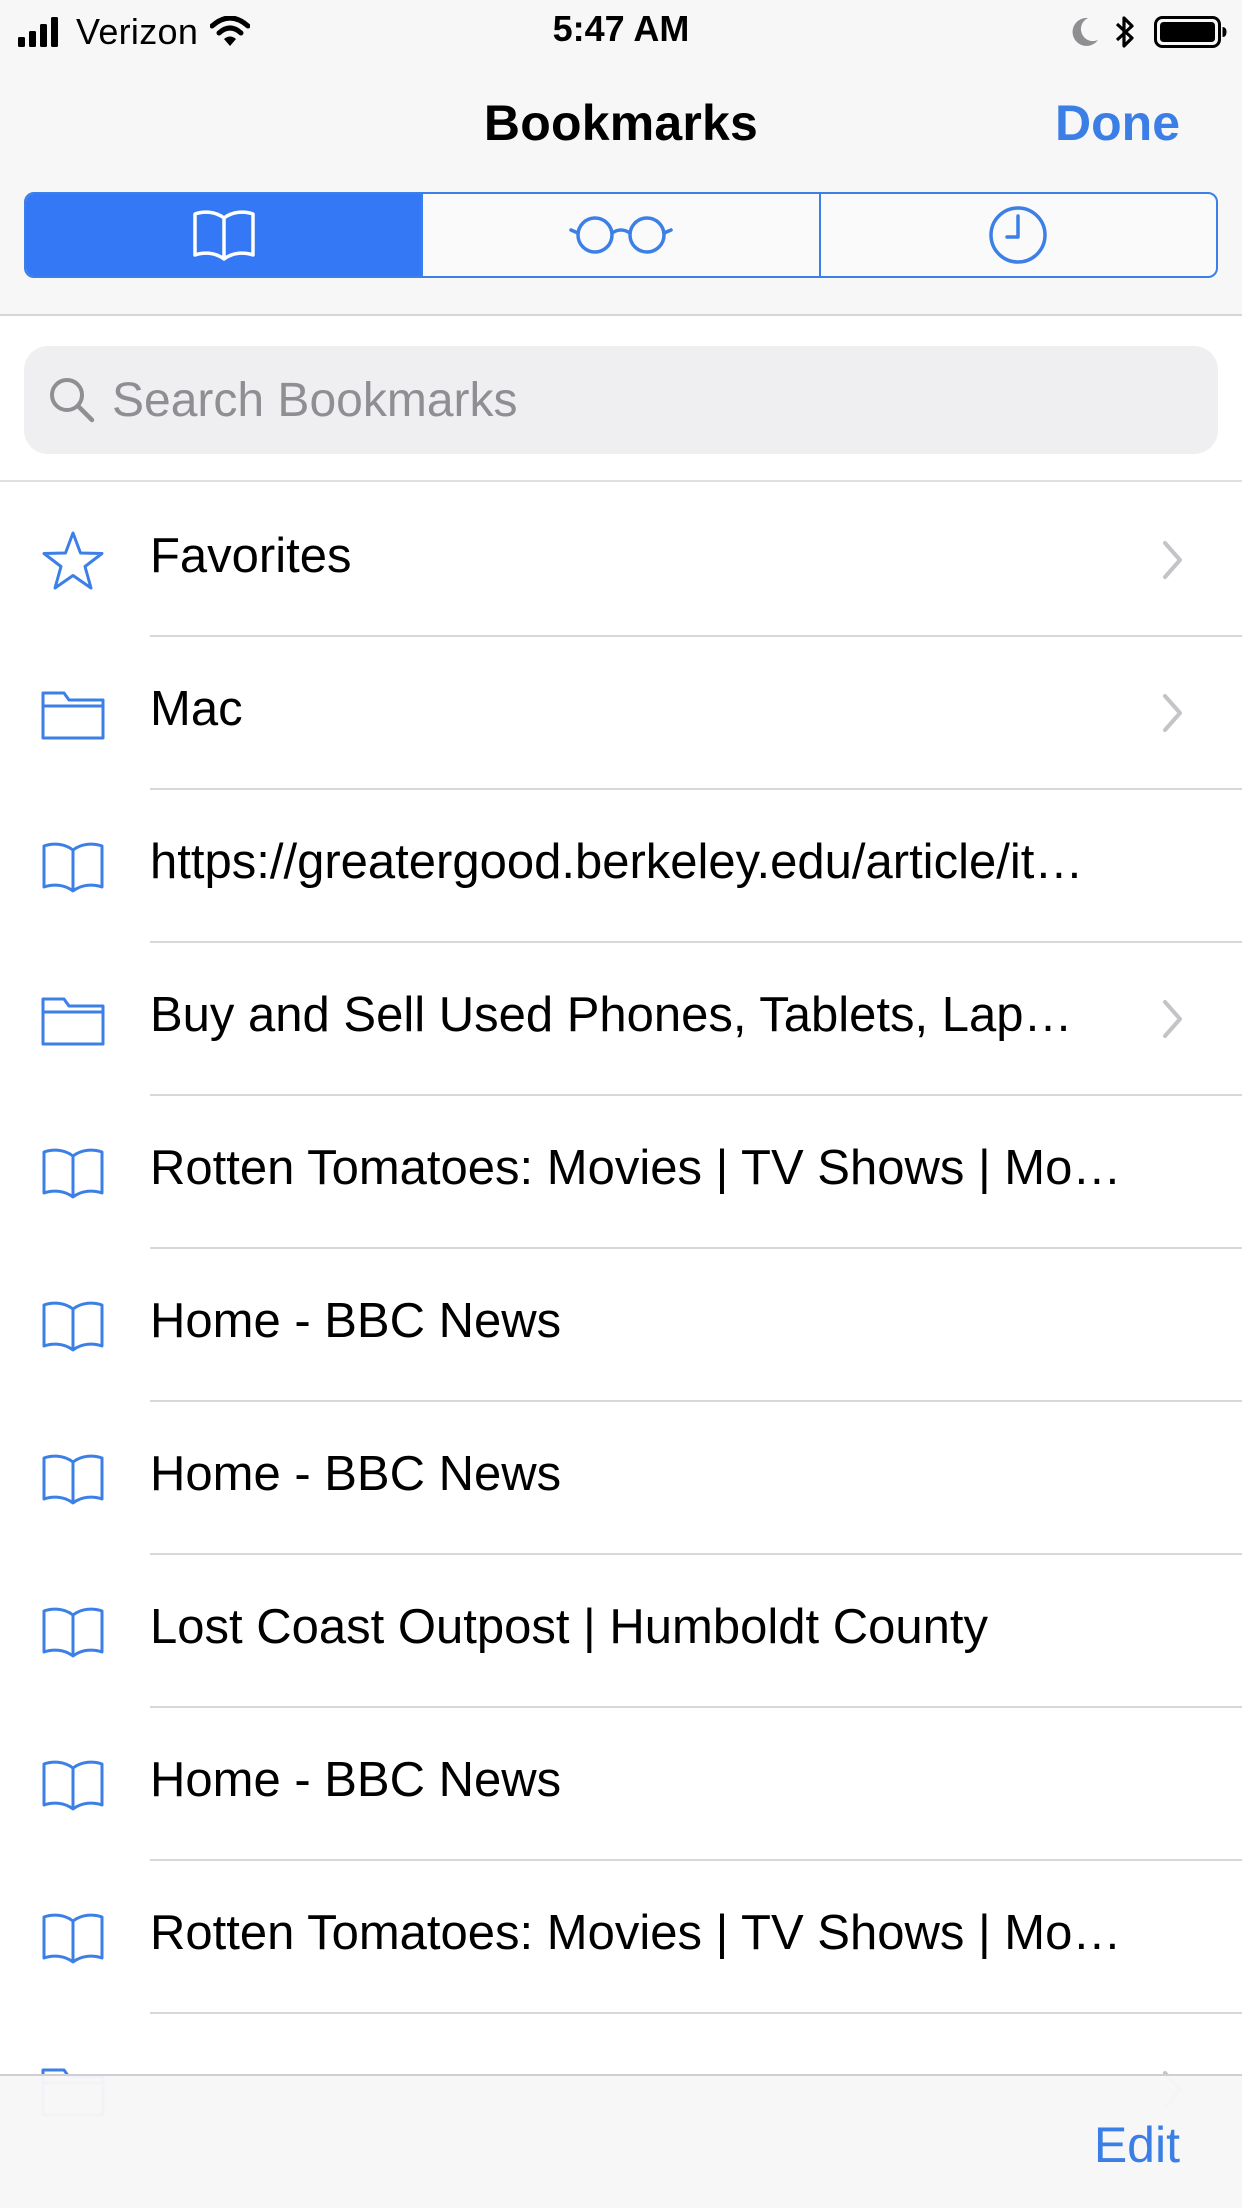 The width and height of the screenshot is (1242, 2208). What do you see at coordinates (1124, 32) in the screenshot?
I see `bluetooth-icon` at bounding box center [1124, 32].